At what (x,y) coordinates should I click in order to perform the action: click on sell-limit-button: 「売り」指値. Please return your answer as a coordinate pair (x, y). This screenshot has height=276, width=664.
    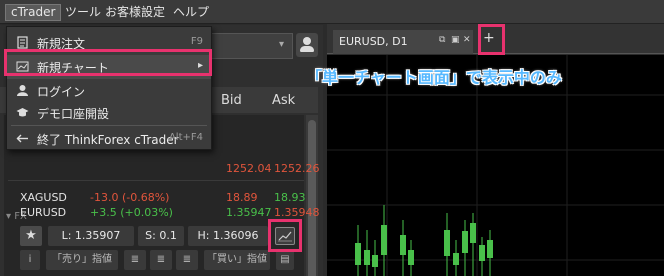
    Looking at the image, I should click on (82, 260).